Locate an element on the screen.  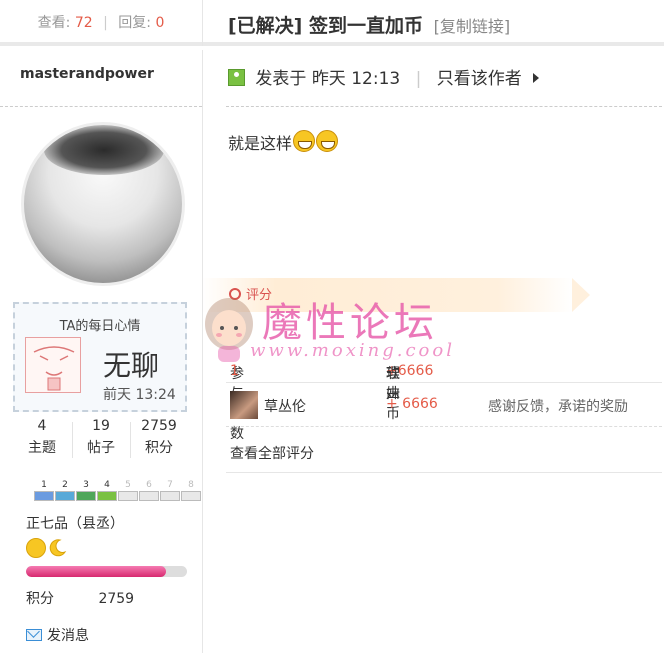
counter-value: 19 is located at coordinates (101, 426).